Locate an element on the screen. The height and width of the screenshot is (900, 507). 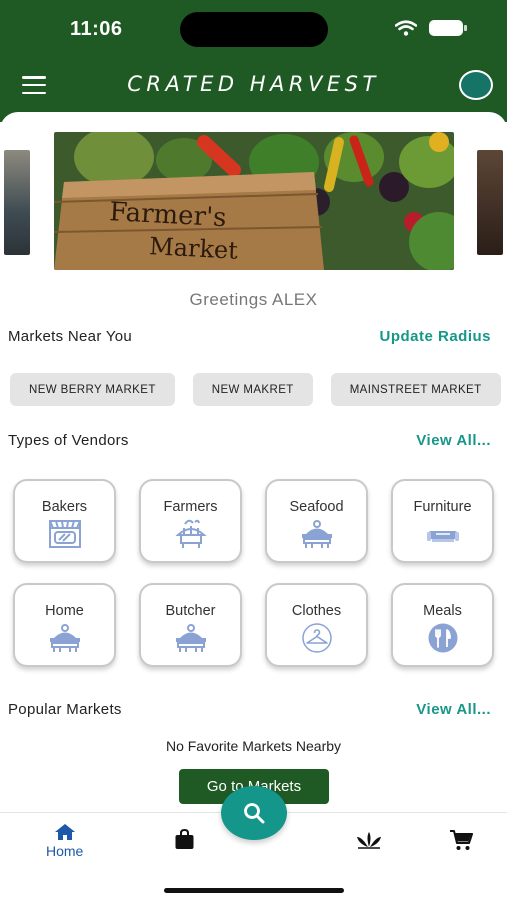
vendor-card-clothes: Clothes is located at coordinates (316, 625).